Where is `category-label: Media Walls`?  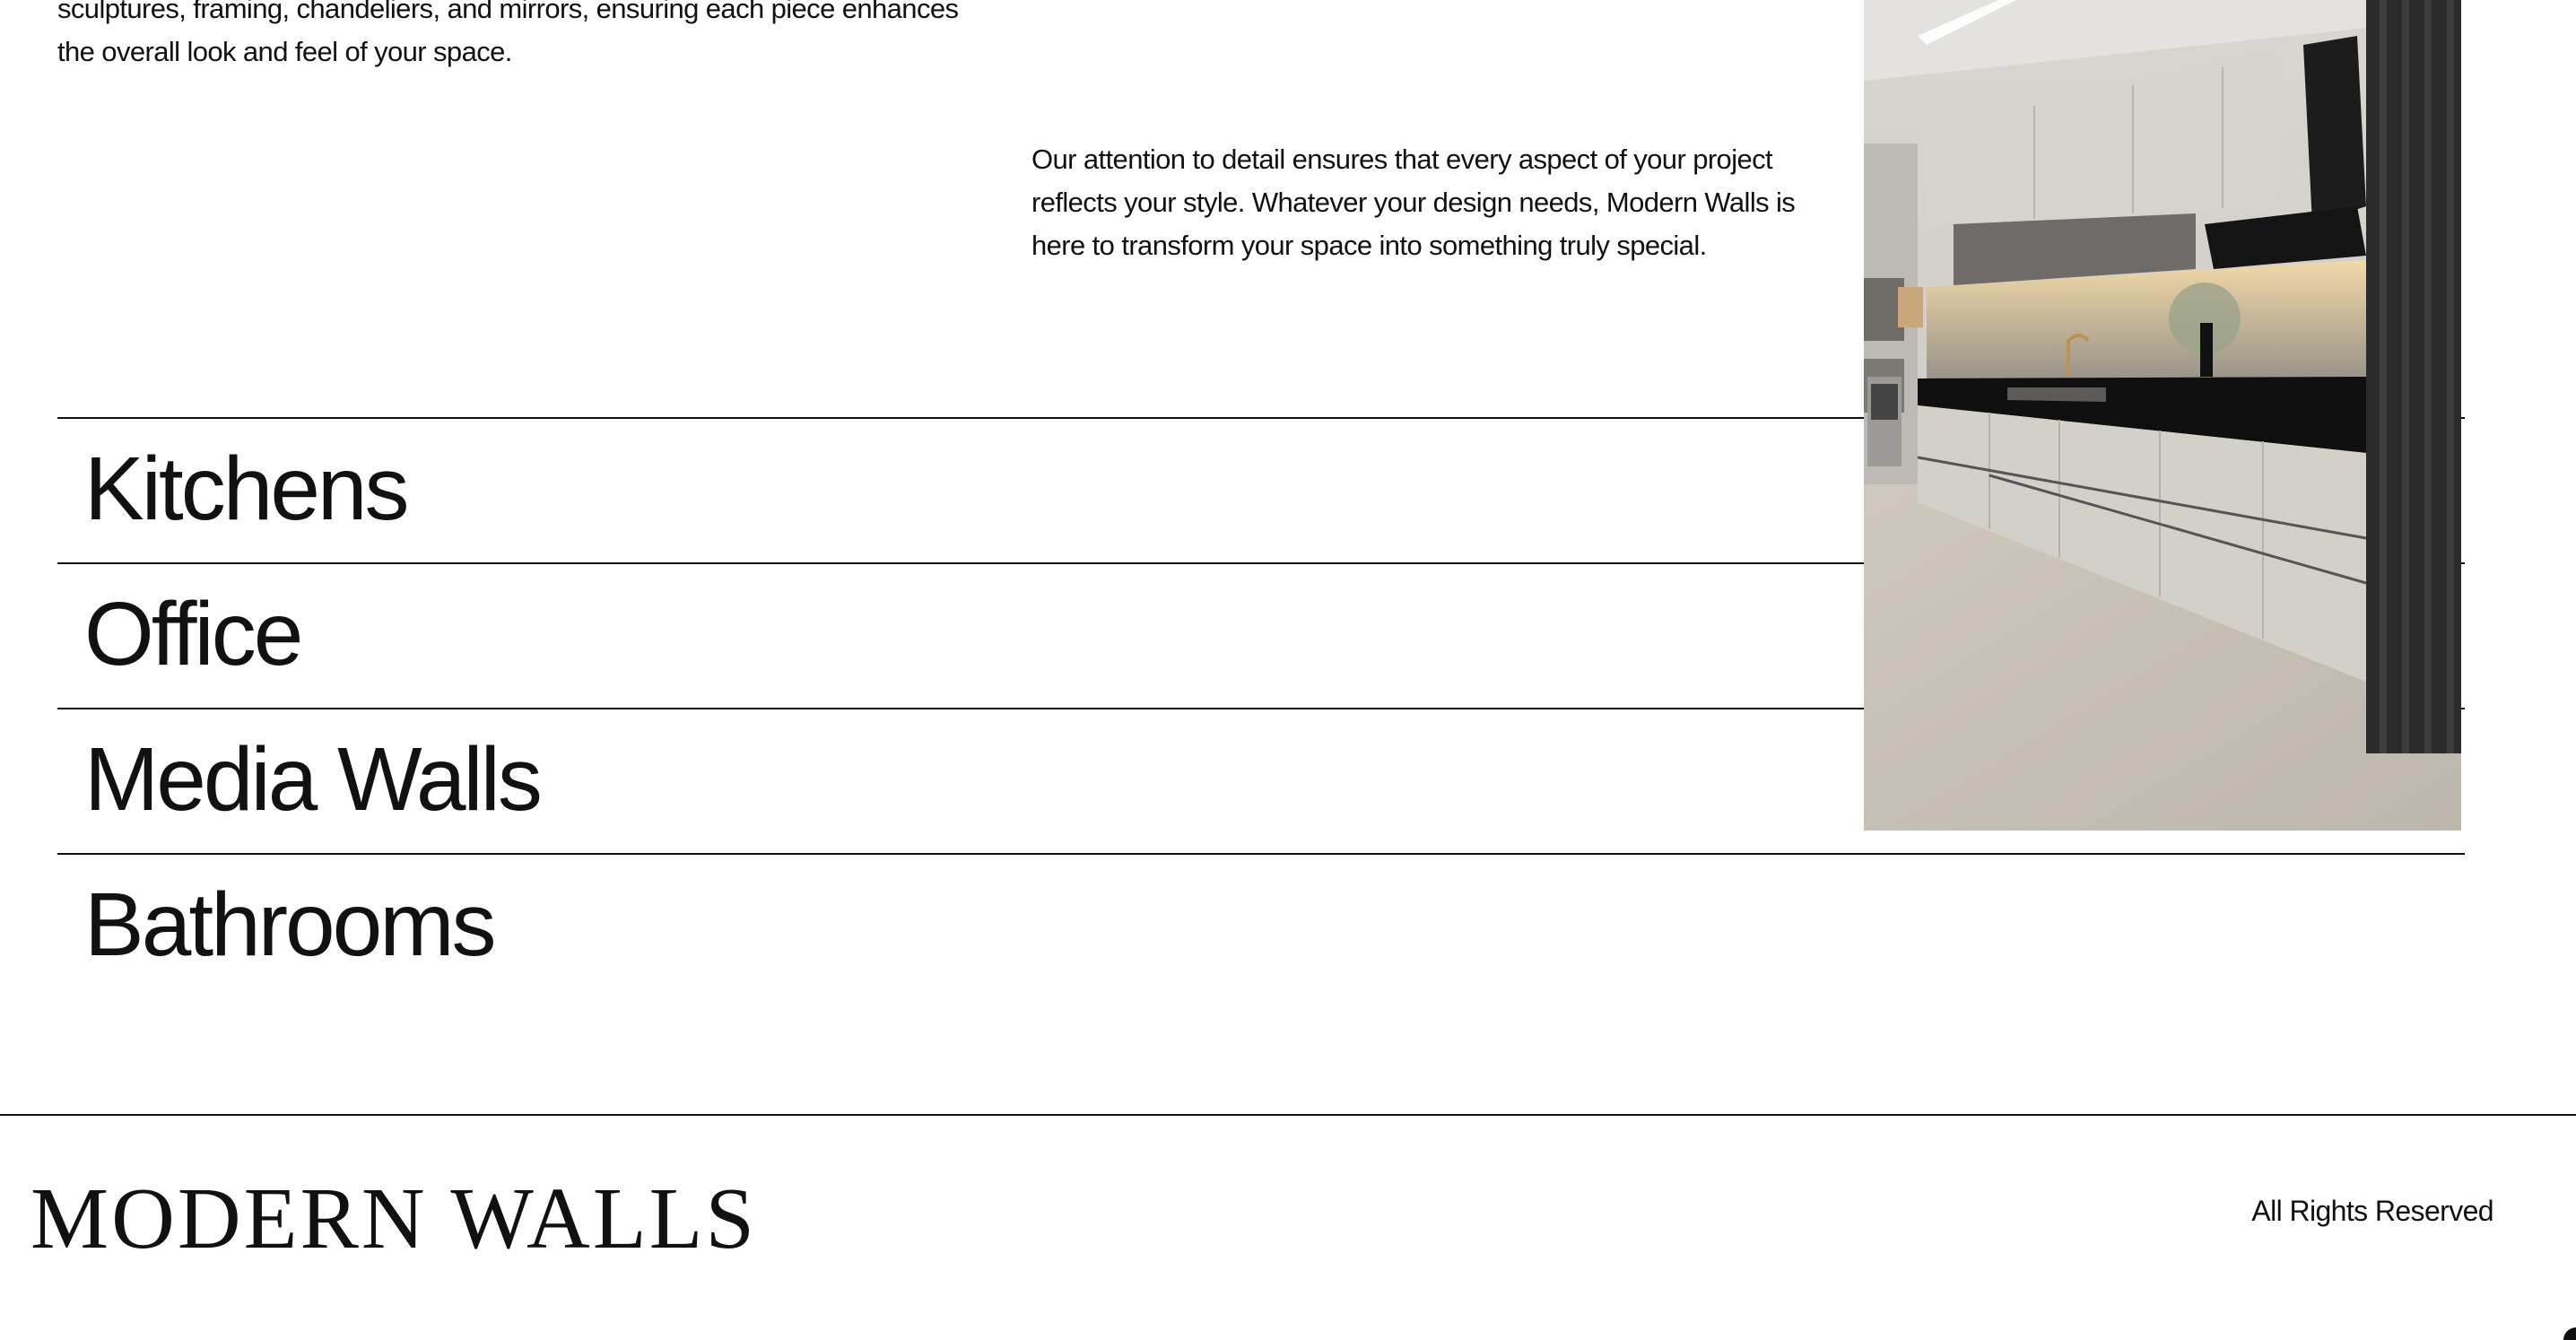
category-label: Media Walls is located at coordinates (313, 779).